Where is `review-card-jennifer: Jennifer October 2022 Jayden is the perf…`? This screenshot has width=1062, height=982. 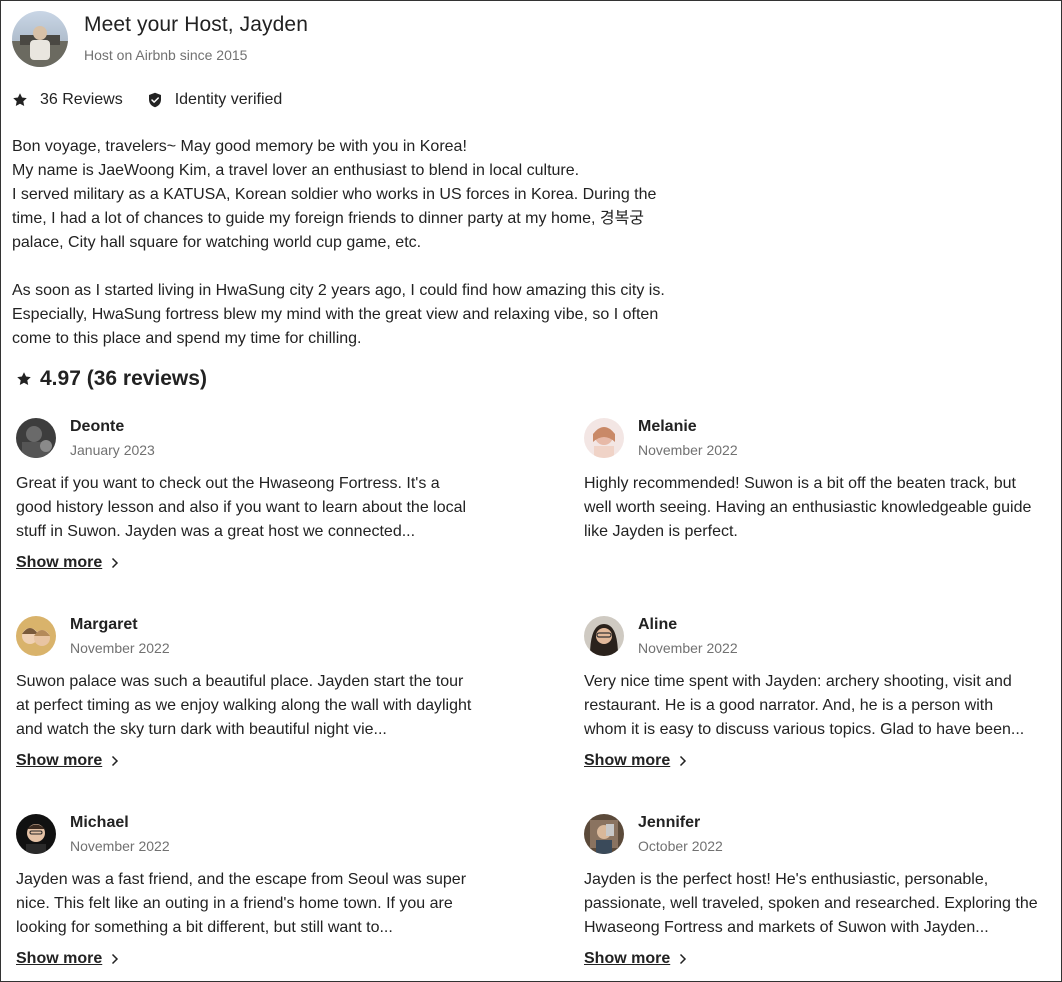
review-card-jennifer: Jennifer October 2022 Jayden is the perf… is located at coordinates (811, 891).